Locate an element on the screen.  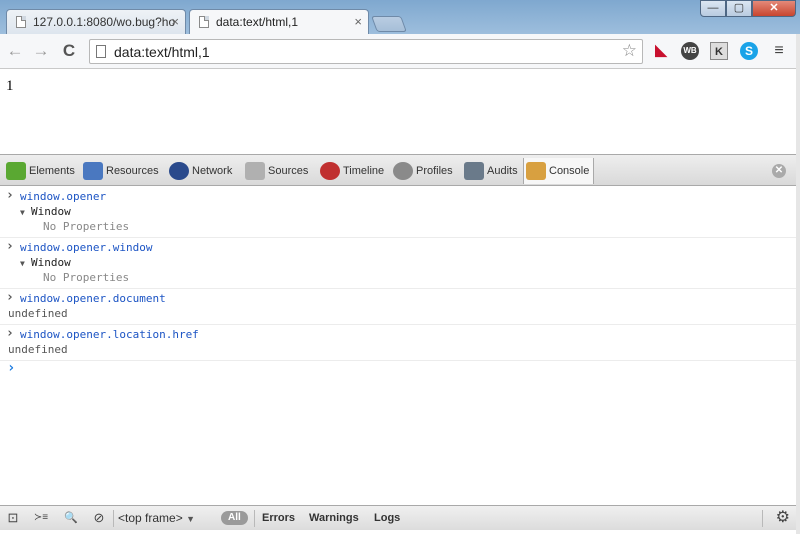
console-entry: window.opener.location.href undefined is located at coordinates (400, 343).